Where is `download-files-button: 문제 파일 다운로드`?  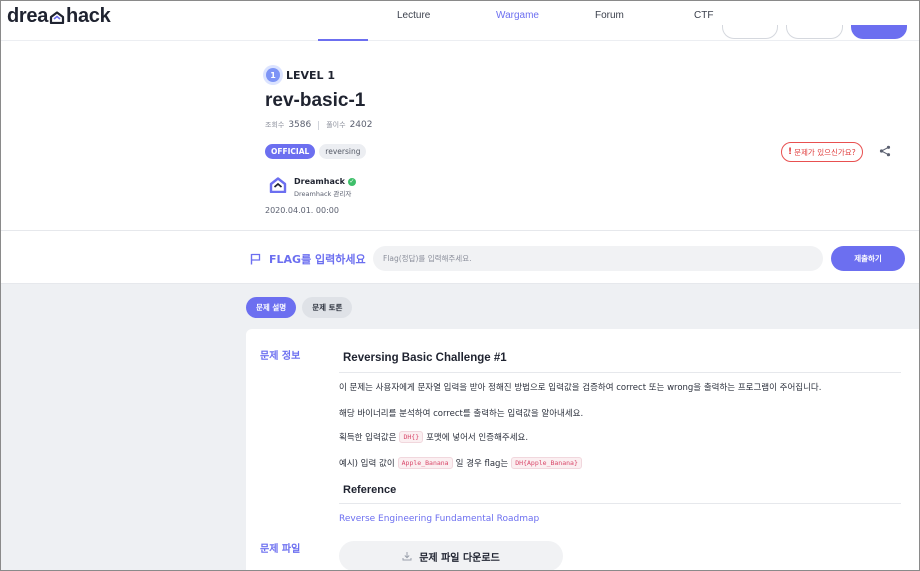 download-files-button: 문제 파일 다운로드 is located at coordinates (451, 555).